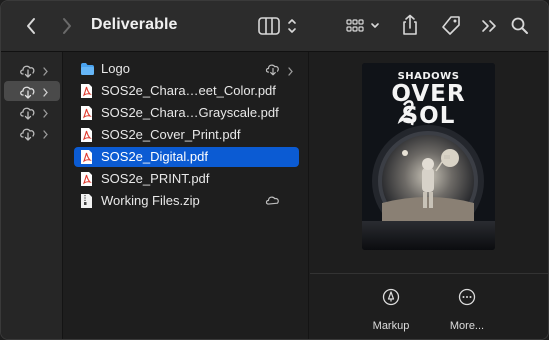 This screenshot has height=340, width=549. I want to click on file-name: Working Files.zip, so click(150, 200).